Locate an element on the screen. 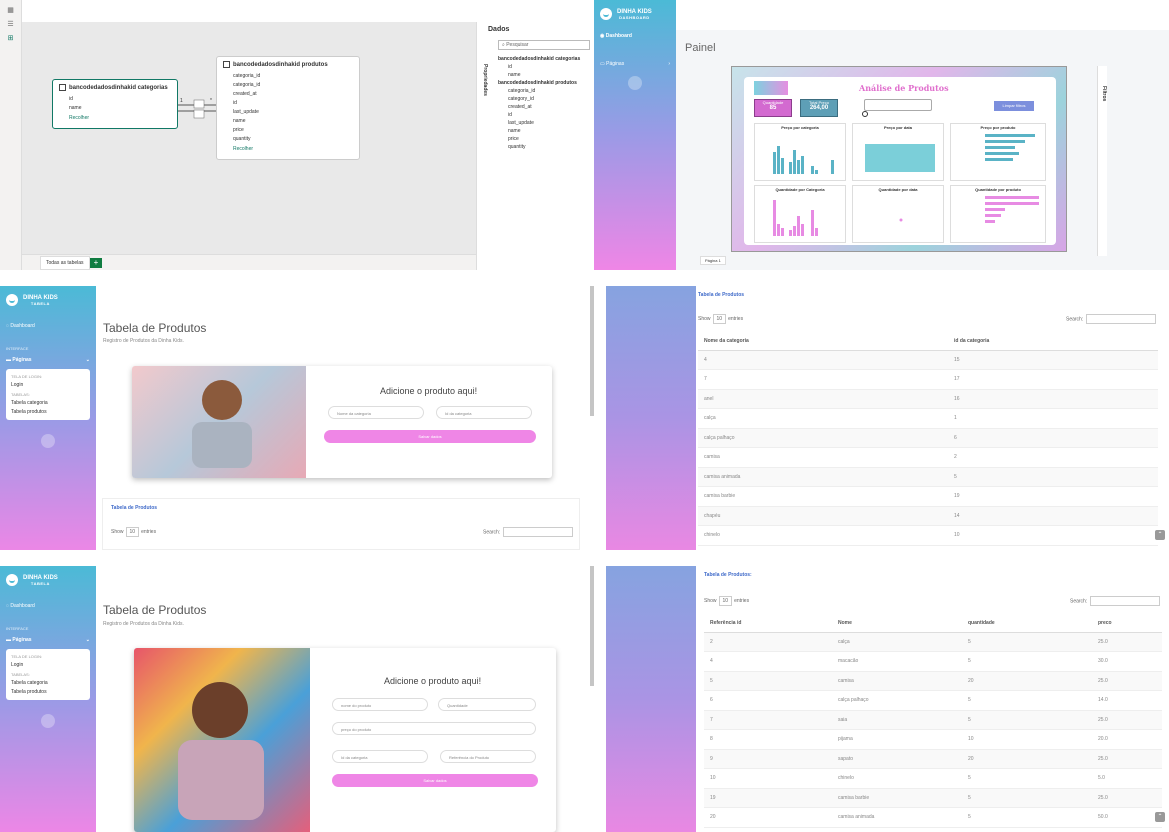 This screenshot has width=1169, height=832. field-last-update: last_update is located at coordinates (288, 112).